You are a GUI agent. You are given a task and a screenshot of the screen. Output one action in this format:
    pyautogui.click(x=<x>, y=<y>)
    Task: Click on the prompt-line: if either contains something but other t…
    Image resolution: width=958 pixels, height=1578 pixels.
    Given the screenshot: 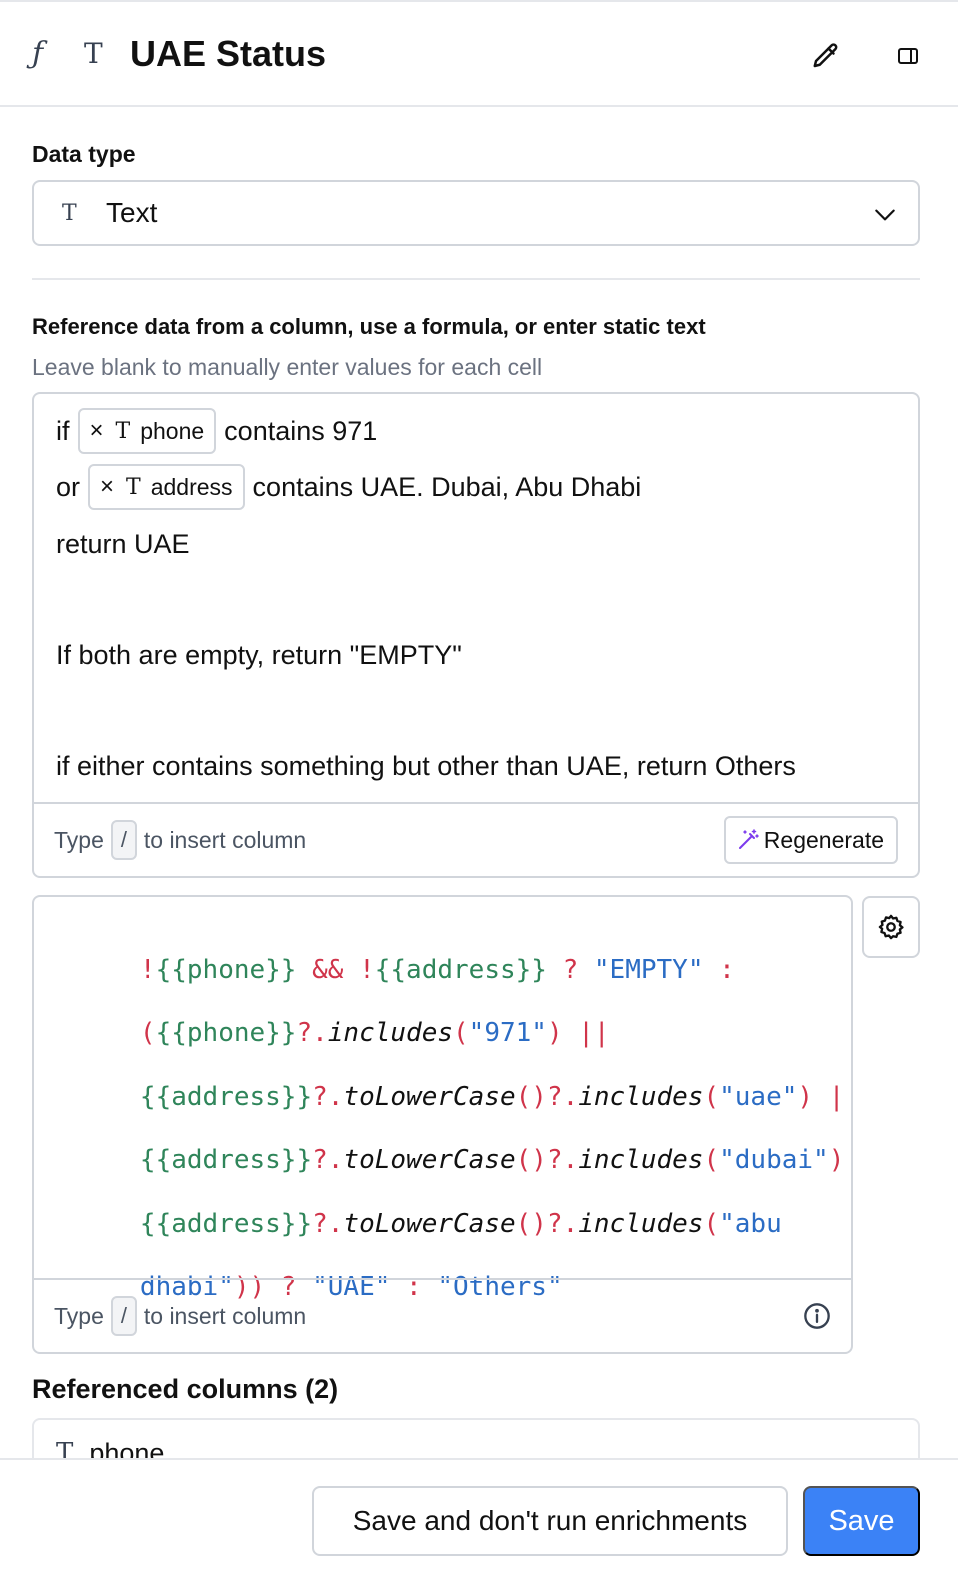 What is the action you would take?
    pyautogui.click(x=426, y=765)
    